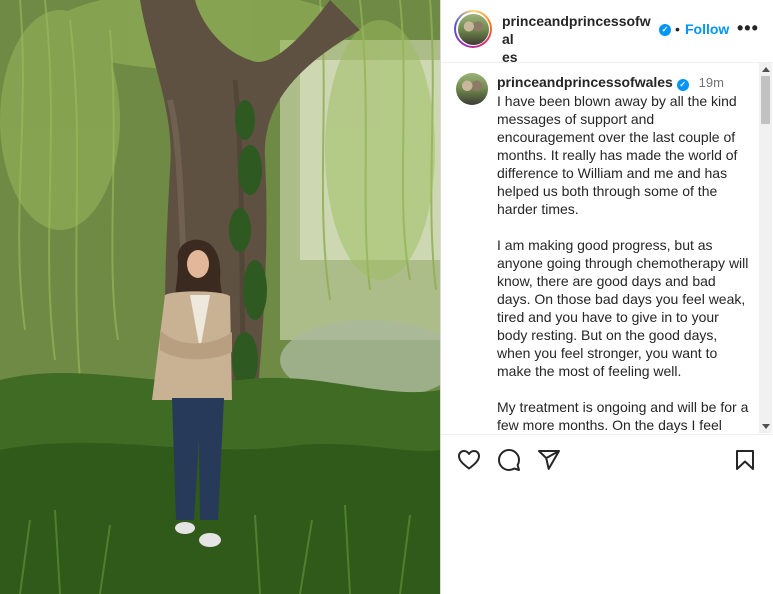 This screenshot has width=773, height=594. Describe the element at coordinates (766, 426) in the screenshot. I see `scroll-down-arrow-icon` at that location.